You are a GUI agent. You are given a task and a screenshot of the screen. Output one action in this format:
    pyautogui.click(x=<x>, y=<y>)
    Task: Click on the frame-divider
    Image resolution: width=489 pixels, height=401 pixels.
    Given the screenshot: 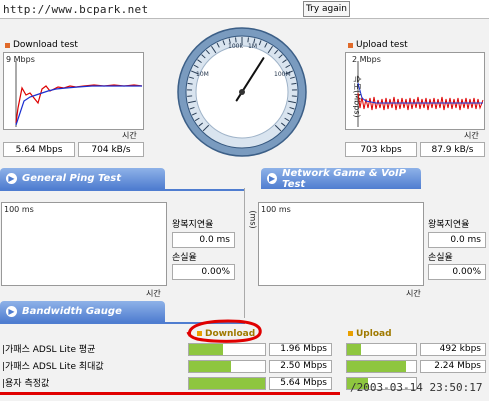 What is the action you would take?
    pyautogui.click(x=244, y=18)
    